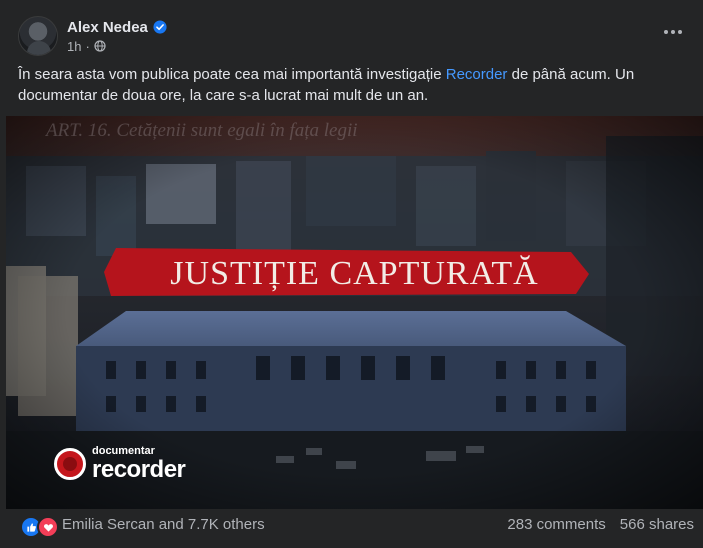 This screenshot has width=703, height=548. I want to click on author-avatar, so click(38, 36).